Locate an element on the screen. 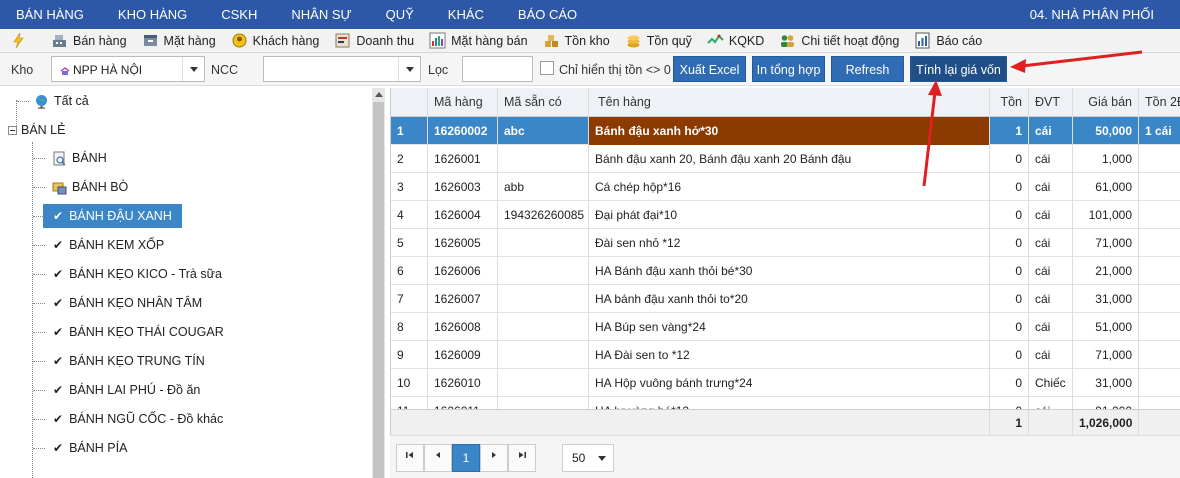 The width and height of the screenshot is (1180, 478). menu-kho-hang: KHO HÀNG is located at coordinates (152, 14).